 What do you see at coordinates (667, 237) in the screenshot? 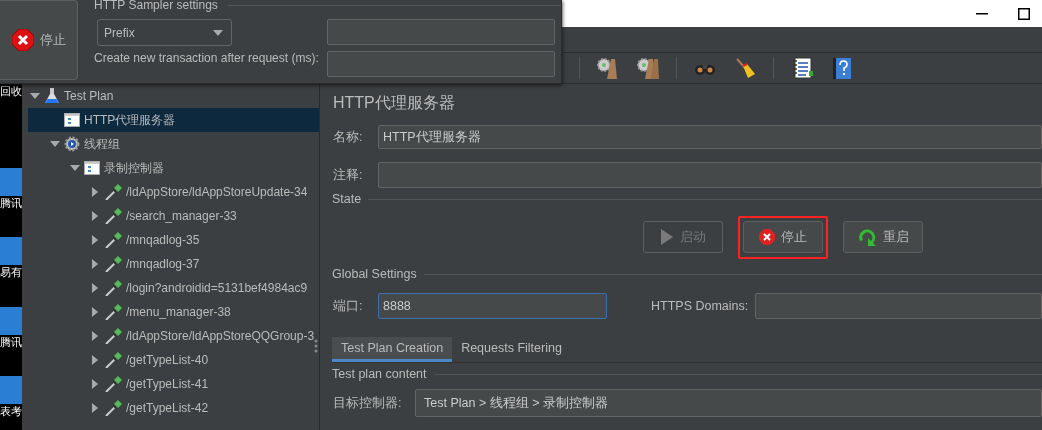
I see `play-icon` at bounding box center [667, 237].